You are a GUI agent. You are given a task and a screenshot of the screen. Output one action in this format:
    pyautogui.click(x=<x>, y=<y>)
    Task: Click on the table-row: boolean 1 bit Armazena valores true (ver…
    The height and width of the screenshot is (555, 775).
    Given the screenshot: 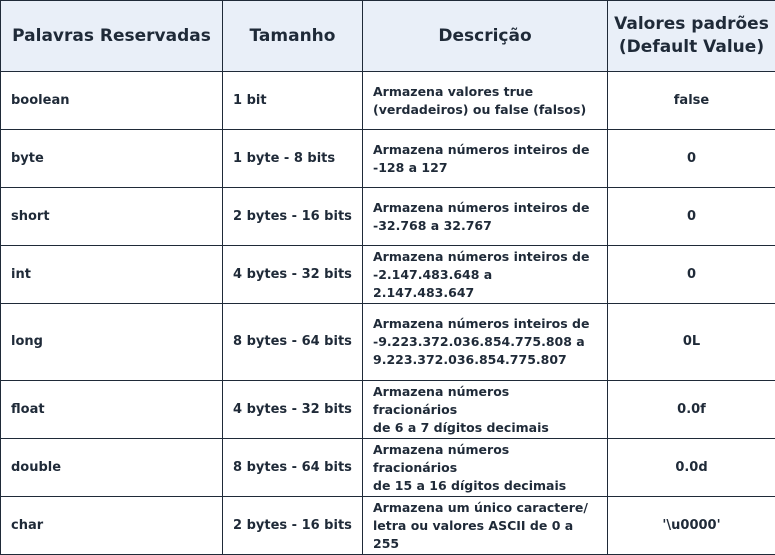 What is the action you would take?
    pyautogui.click(x=387, y=100)
    